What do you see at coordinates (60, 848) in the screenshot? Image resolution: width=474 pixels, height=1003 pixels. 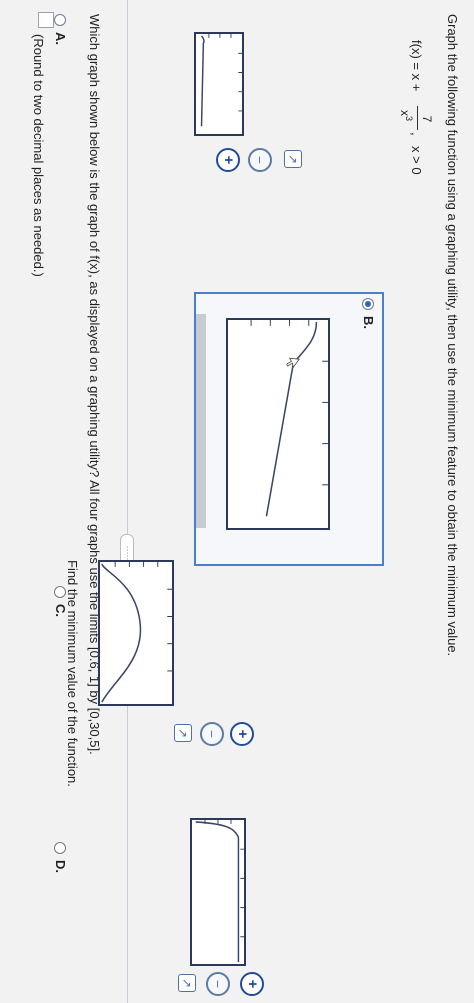 I see `option-d-radio` at bounding box center [60, 848].